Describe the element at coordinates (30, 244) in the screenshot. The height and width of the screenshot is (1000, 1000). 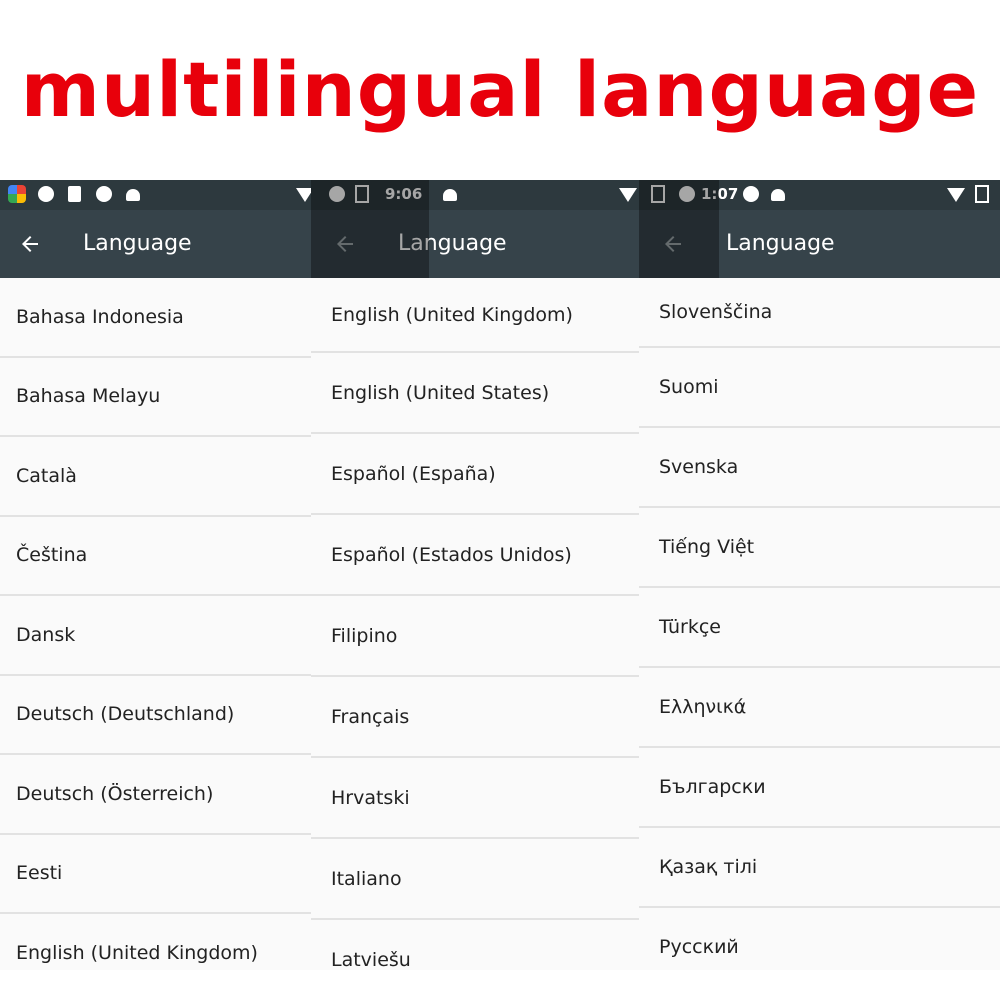
I see `back-arrow-icon` at that location.